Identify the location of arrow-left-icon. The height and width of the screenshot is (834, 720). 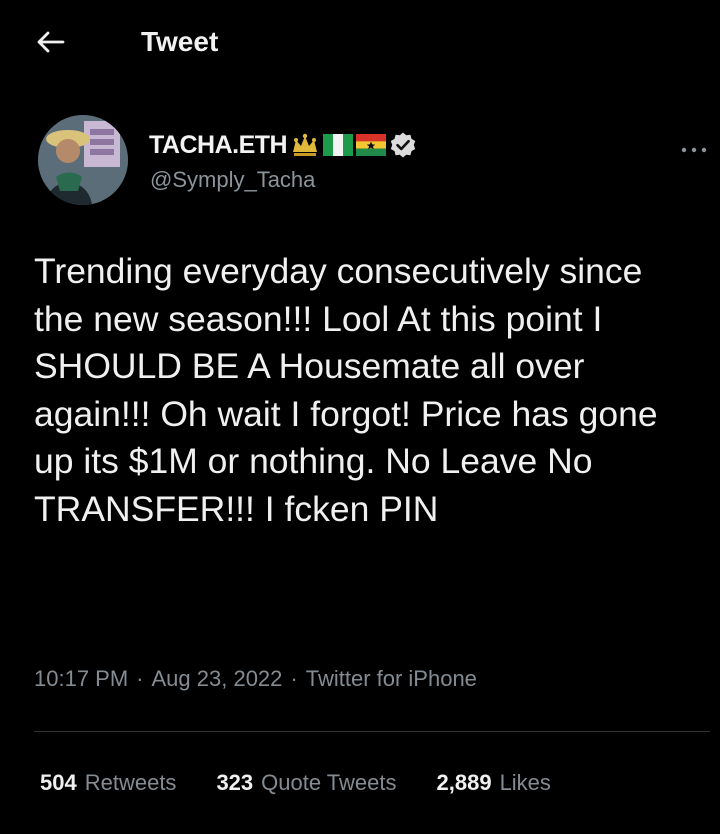
(51, 42).